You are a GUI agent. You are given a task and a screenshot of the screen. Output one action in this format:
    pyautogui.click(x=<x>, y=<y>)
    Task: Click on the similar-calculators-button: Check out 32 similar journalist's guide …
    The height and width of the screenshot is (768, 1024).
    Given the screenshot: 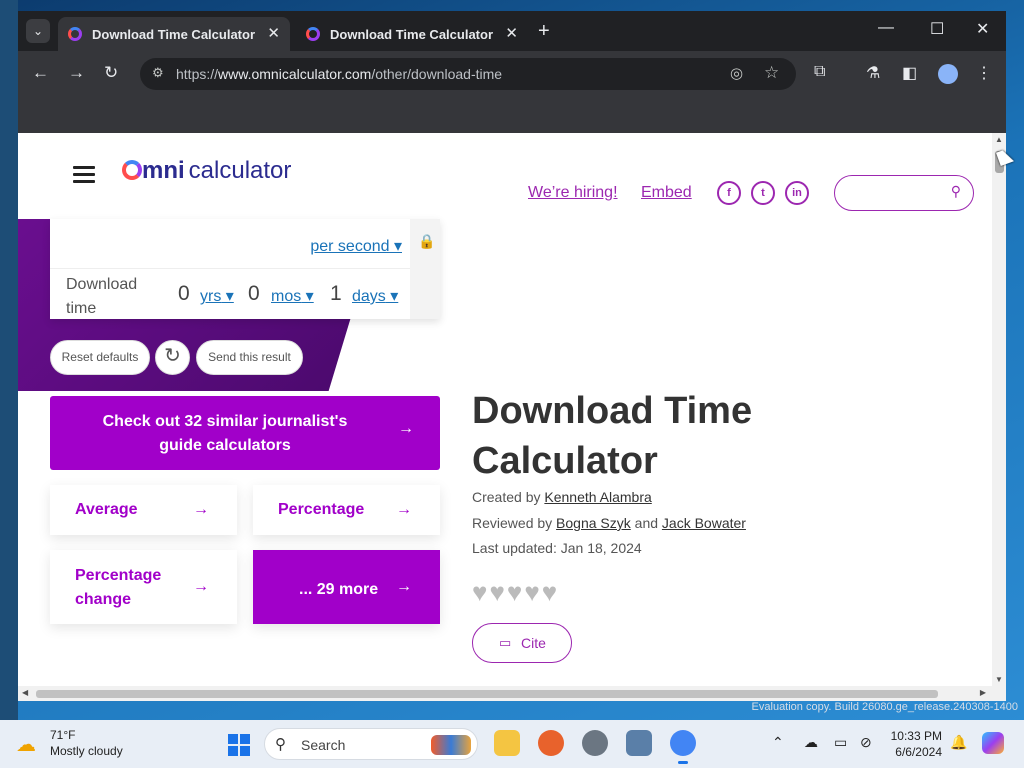 What is the action you would take?
    pyautogui.click(x=245, y=433)
    